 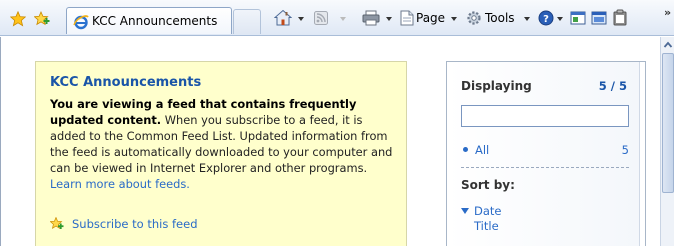 I want to click on print-icon, so click(x=371, y=18).